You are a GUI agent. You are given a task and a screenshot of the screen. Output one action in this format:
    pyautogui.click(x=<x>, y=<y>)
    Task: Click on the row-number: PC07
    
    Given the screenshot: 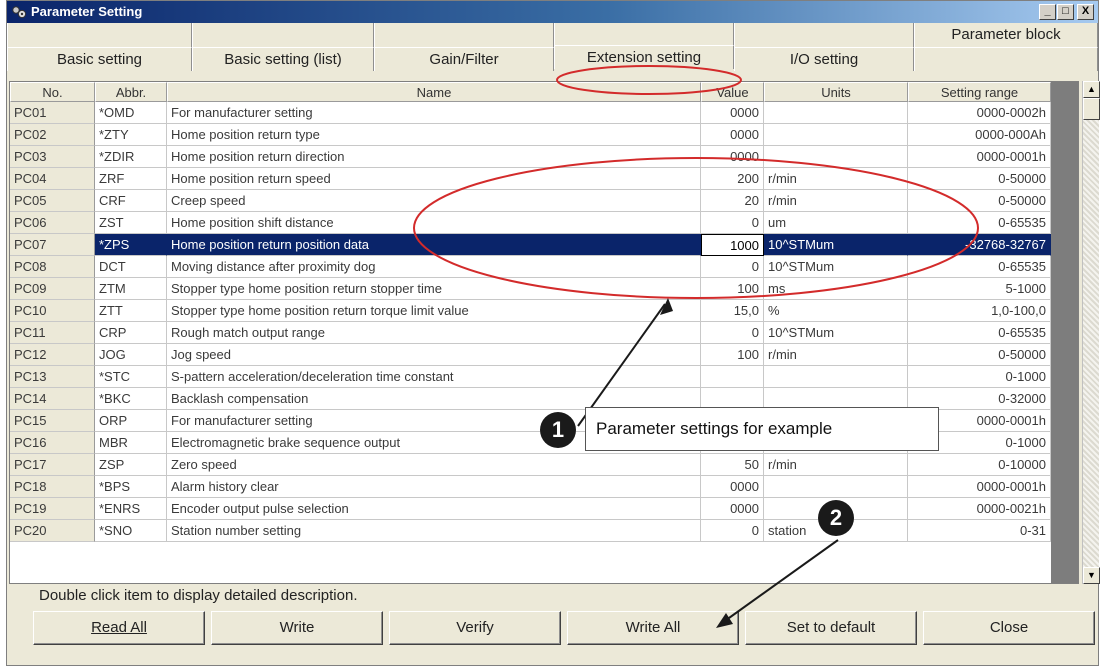 What is the action you would take?
    pyautogui.click(x=52, y=245)
    